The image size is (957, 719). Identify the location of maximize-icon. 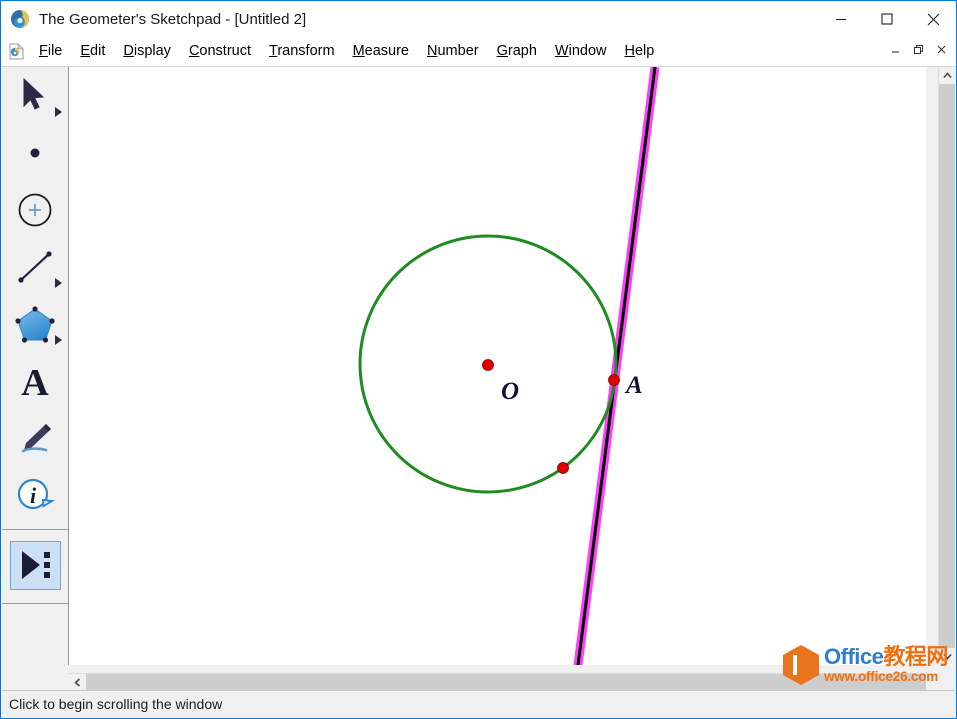
(887, 19).